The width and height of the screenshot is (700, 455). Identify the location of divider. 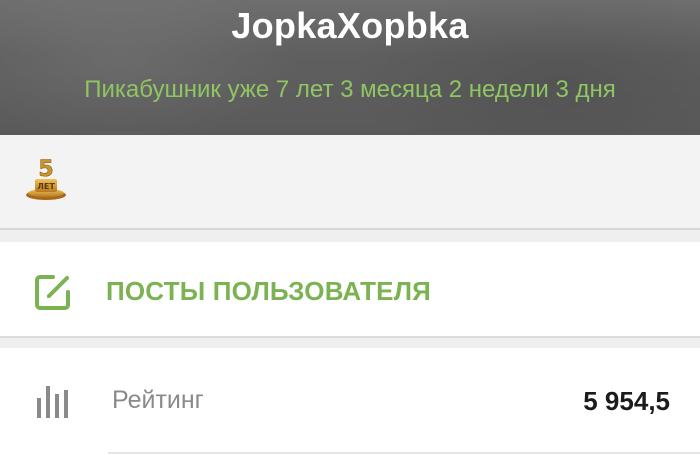
(404, 453).